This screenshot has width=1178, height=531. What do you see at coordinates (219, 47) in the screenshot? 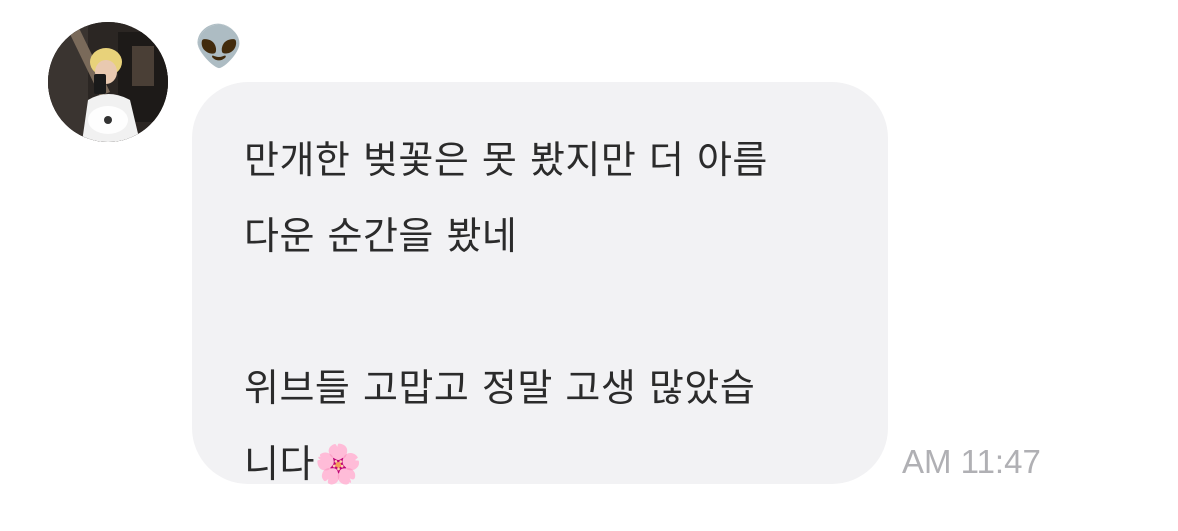
I see `sender-emoji: 👽` at bounding box center [219, 47].